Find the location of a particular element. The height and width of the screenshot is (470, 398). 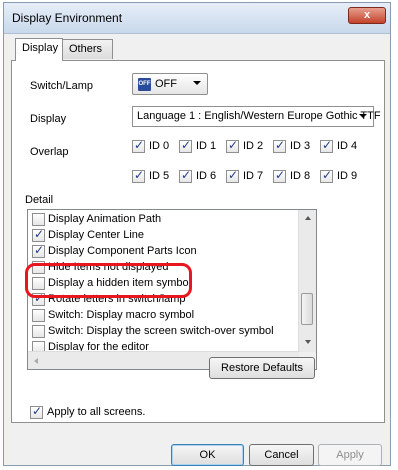

switch-lamp-dropdown: OFF OFF is located at coordinates (170, 84).